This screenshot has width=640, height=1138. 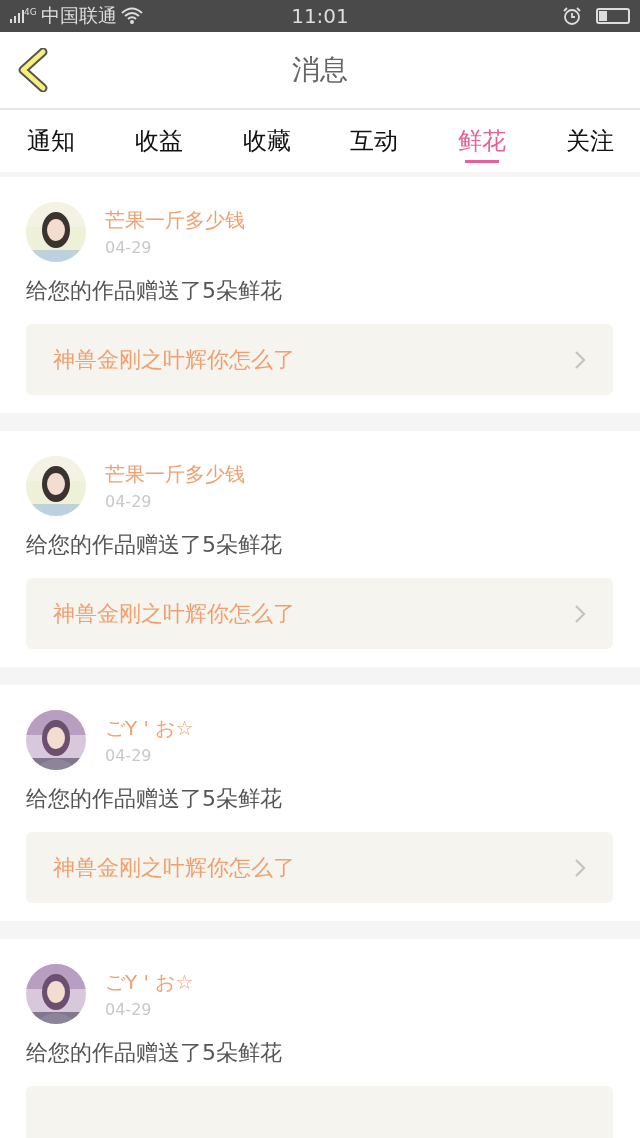 What do you see at coordinates (374, 141) in the screenshot?
I see `tab: 互动` at bounding box center [374, 141].